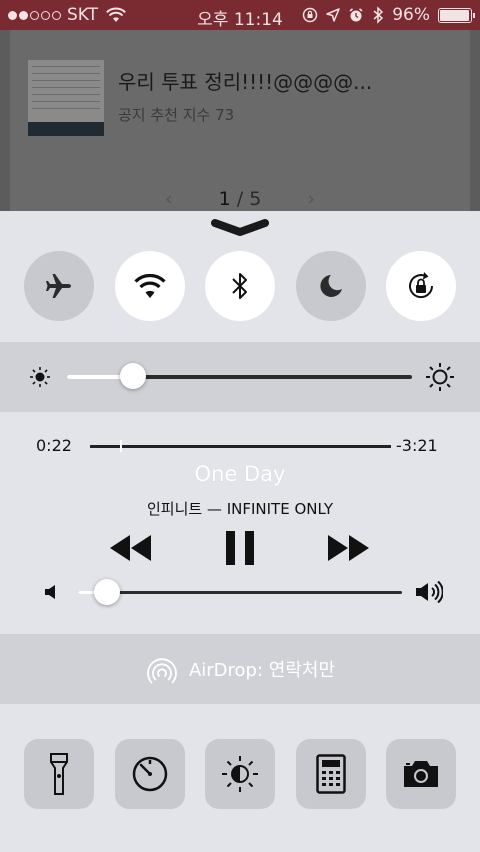 This screenshot has width=480, height=852. Describe the element at coordinates (240, 508) in the screenshot. I see `song-artist-album: 인피니트 — INFINITE ONLY` at that location.